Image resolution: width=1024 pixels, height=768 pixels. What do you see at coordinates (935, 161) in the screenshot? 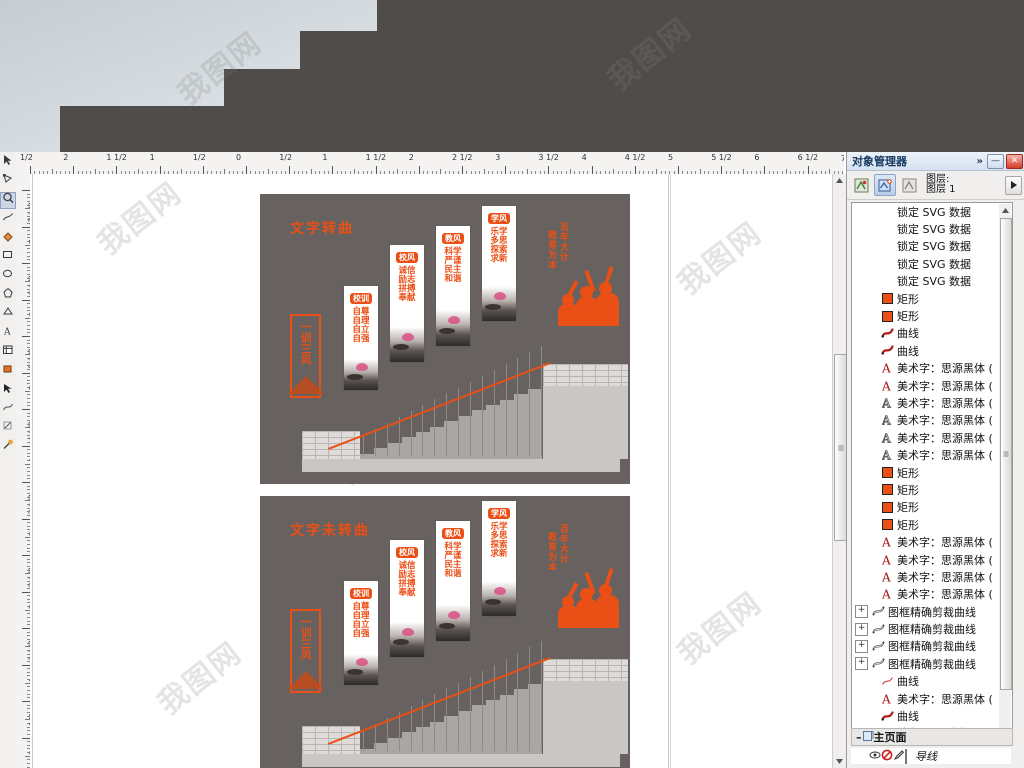
I see `docker-titlebar: 对象管理器 » — ✕` at bounding box center [935, 161].